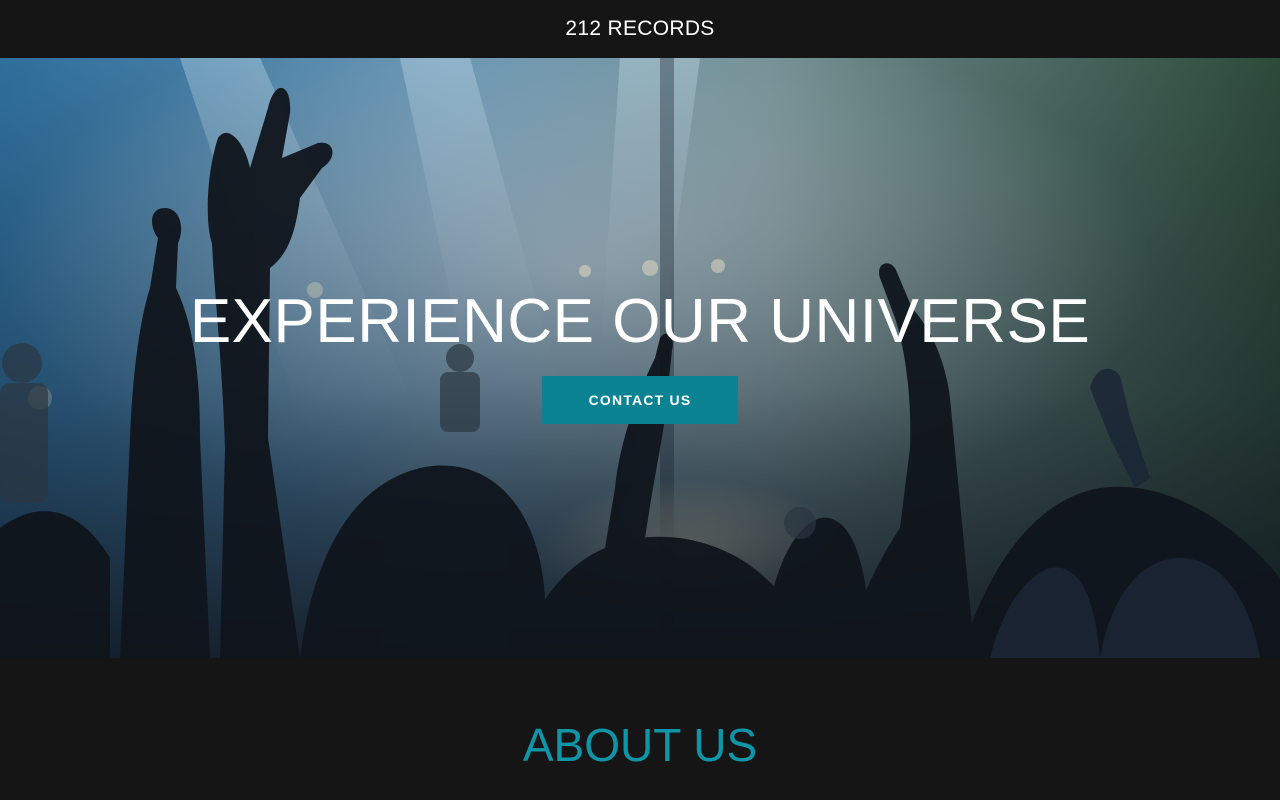 This screenshot has width=1280, height=800. I want to click on top-navbar: 212 RECORDS, so click(640, 29).